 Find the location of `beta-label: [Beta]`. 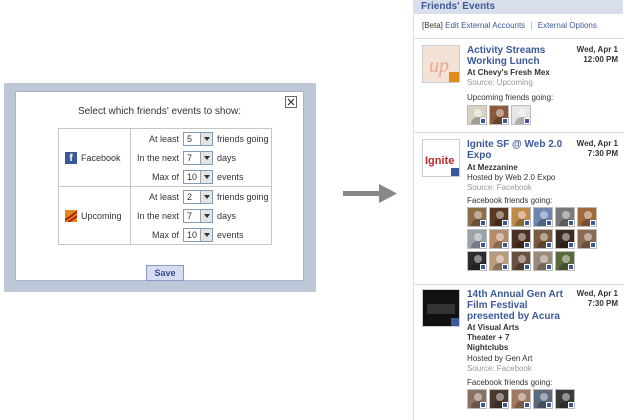

beta-label: [Beta] is located at coordinates (432, 25).